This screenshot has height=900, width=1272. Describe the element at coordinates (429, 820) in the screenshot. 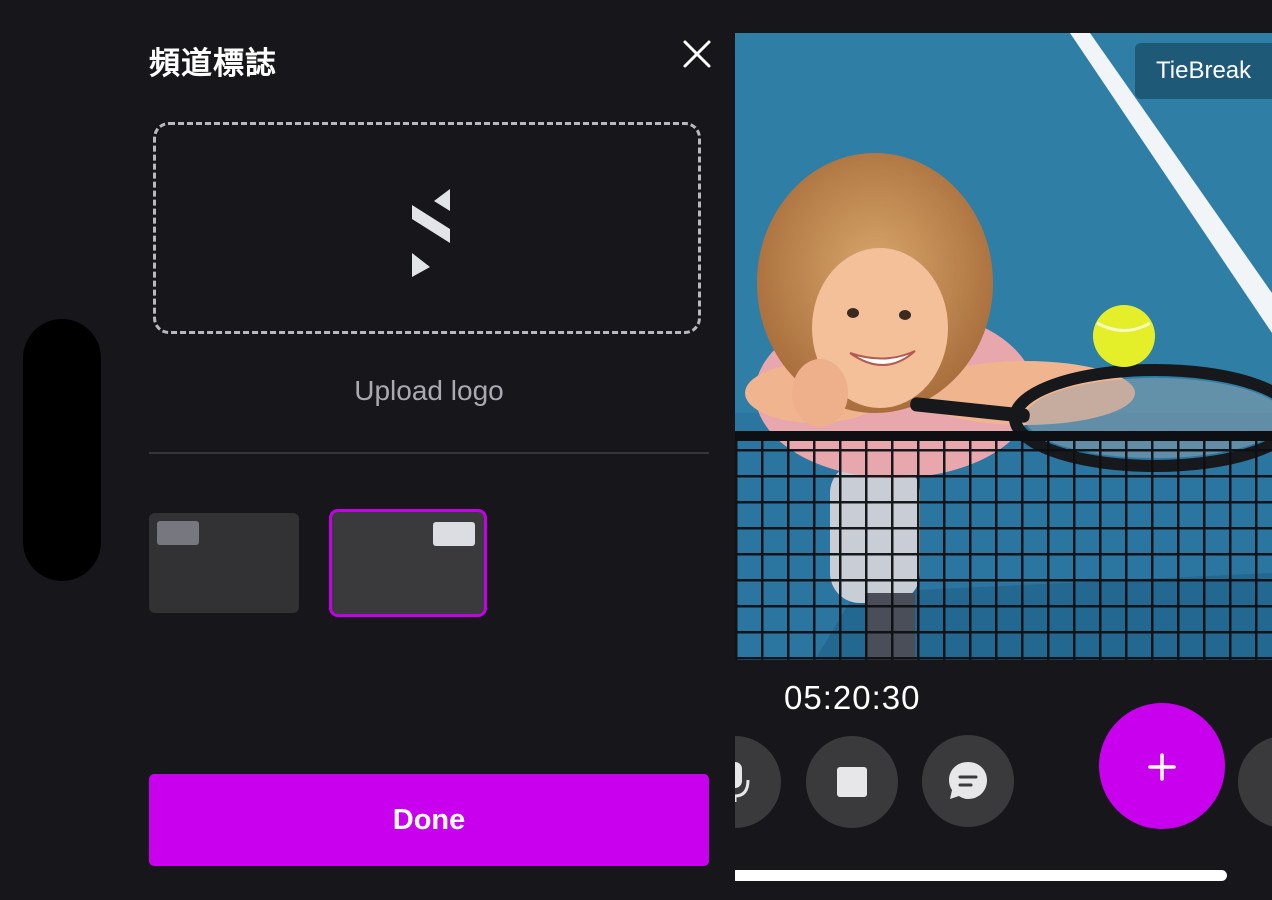

I see `done-button: Done` at that location.